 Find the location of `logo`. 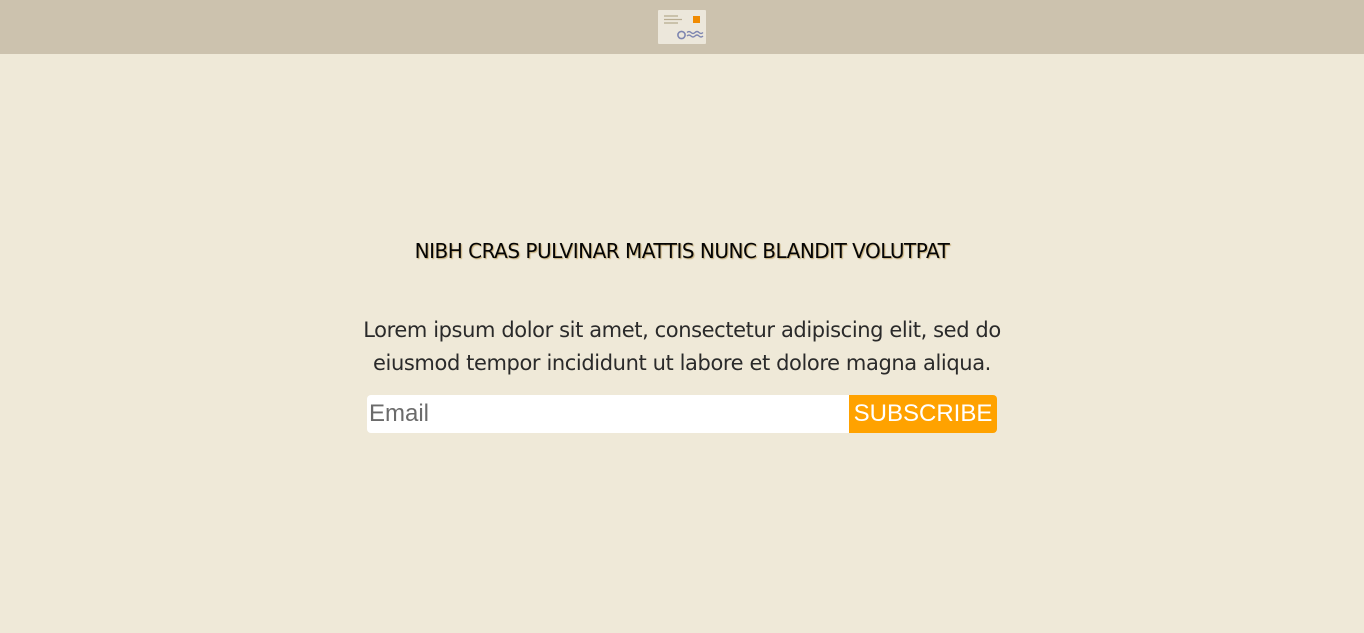

logo is located at coordinates (682, 27).